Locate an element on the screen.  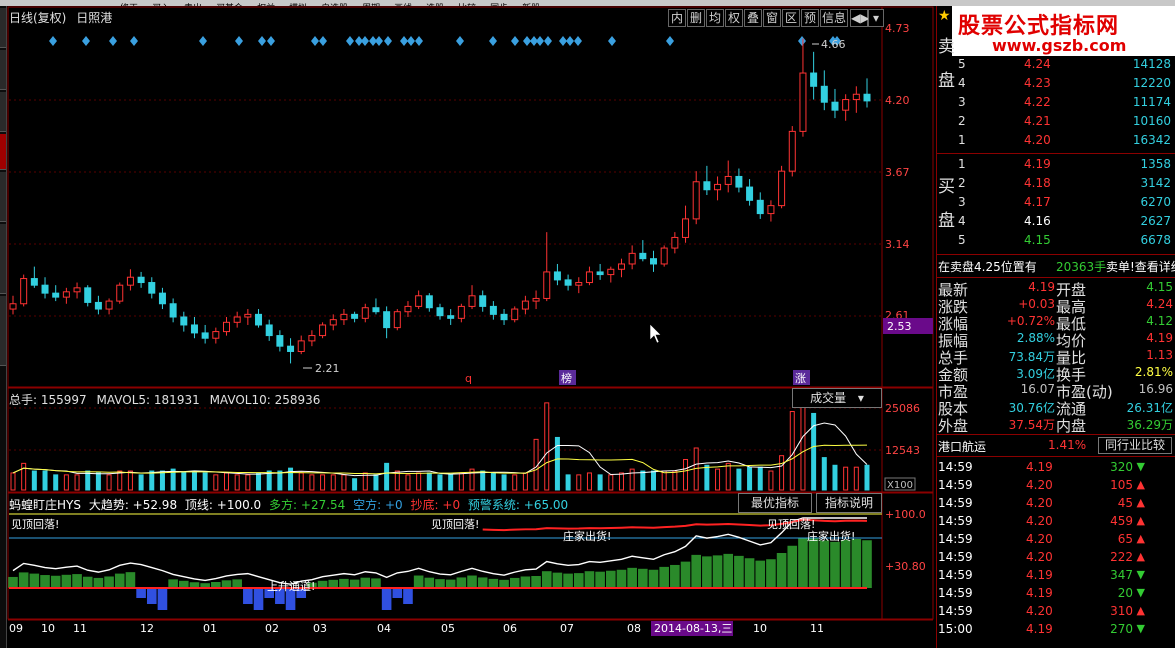
strip-tab-active is located at coordinates (3, 152).